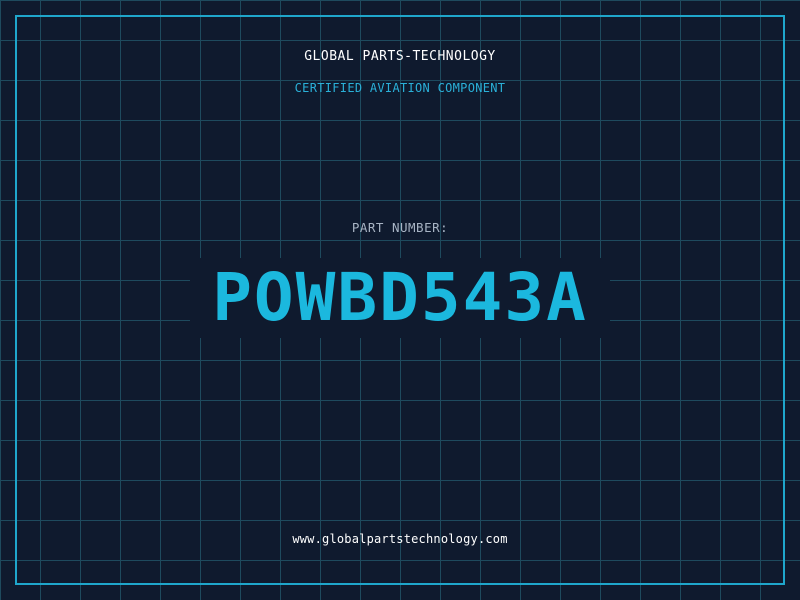 The width and height of the screenshot is (800, 600). Describe the element at coordinates (400, 88) in the screenshot. I see `certification-subtitle: CERTIFIED AVIATION COMPONENT` at that location.